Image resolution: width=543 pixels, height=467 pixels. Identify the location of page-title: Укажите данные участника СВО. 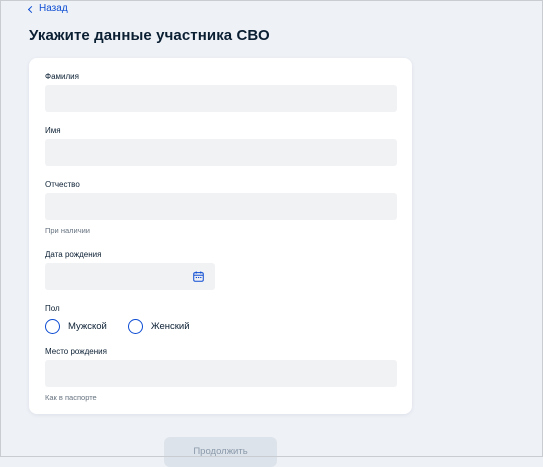
(149, 35).